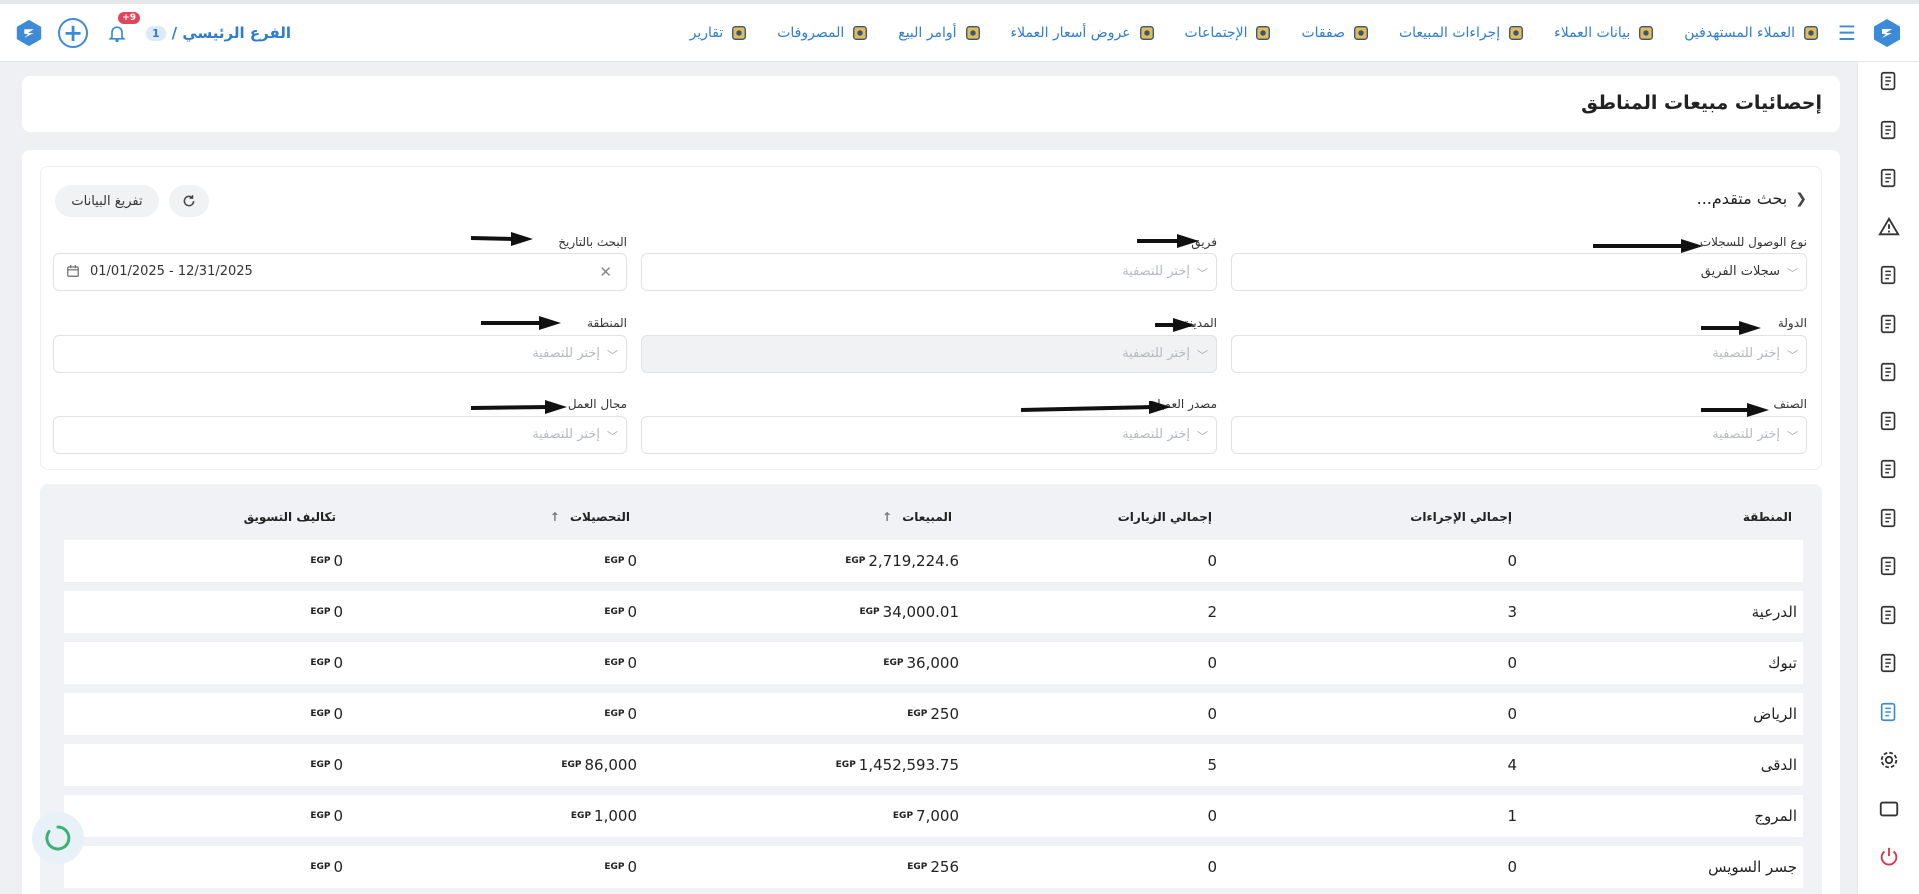 The image size is (1919, 894). Describe the element at coordinates (29, 33) in the screenshot. I see `app-switch-icon` at that location.